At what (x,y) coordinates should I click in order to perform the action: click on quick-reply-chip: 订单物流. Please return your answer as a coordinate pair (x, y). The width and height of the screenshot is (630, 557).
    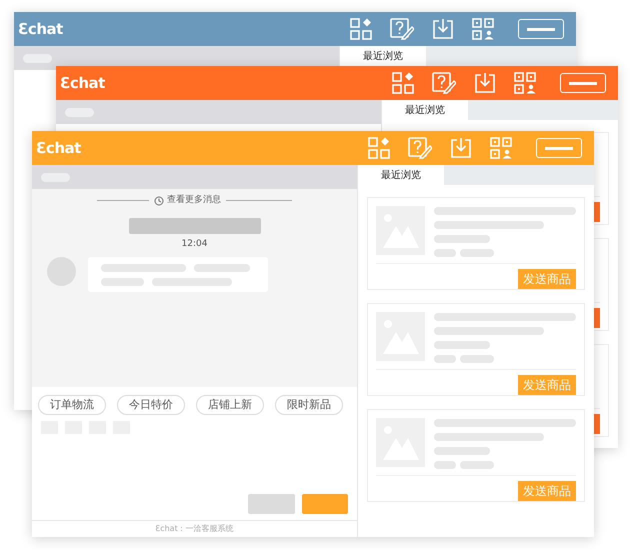
    Looking at the image, I should click on (72, 405).